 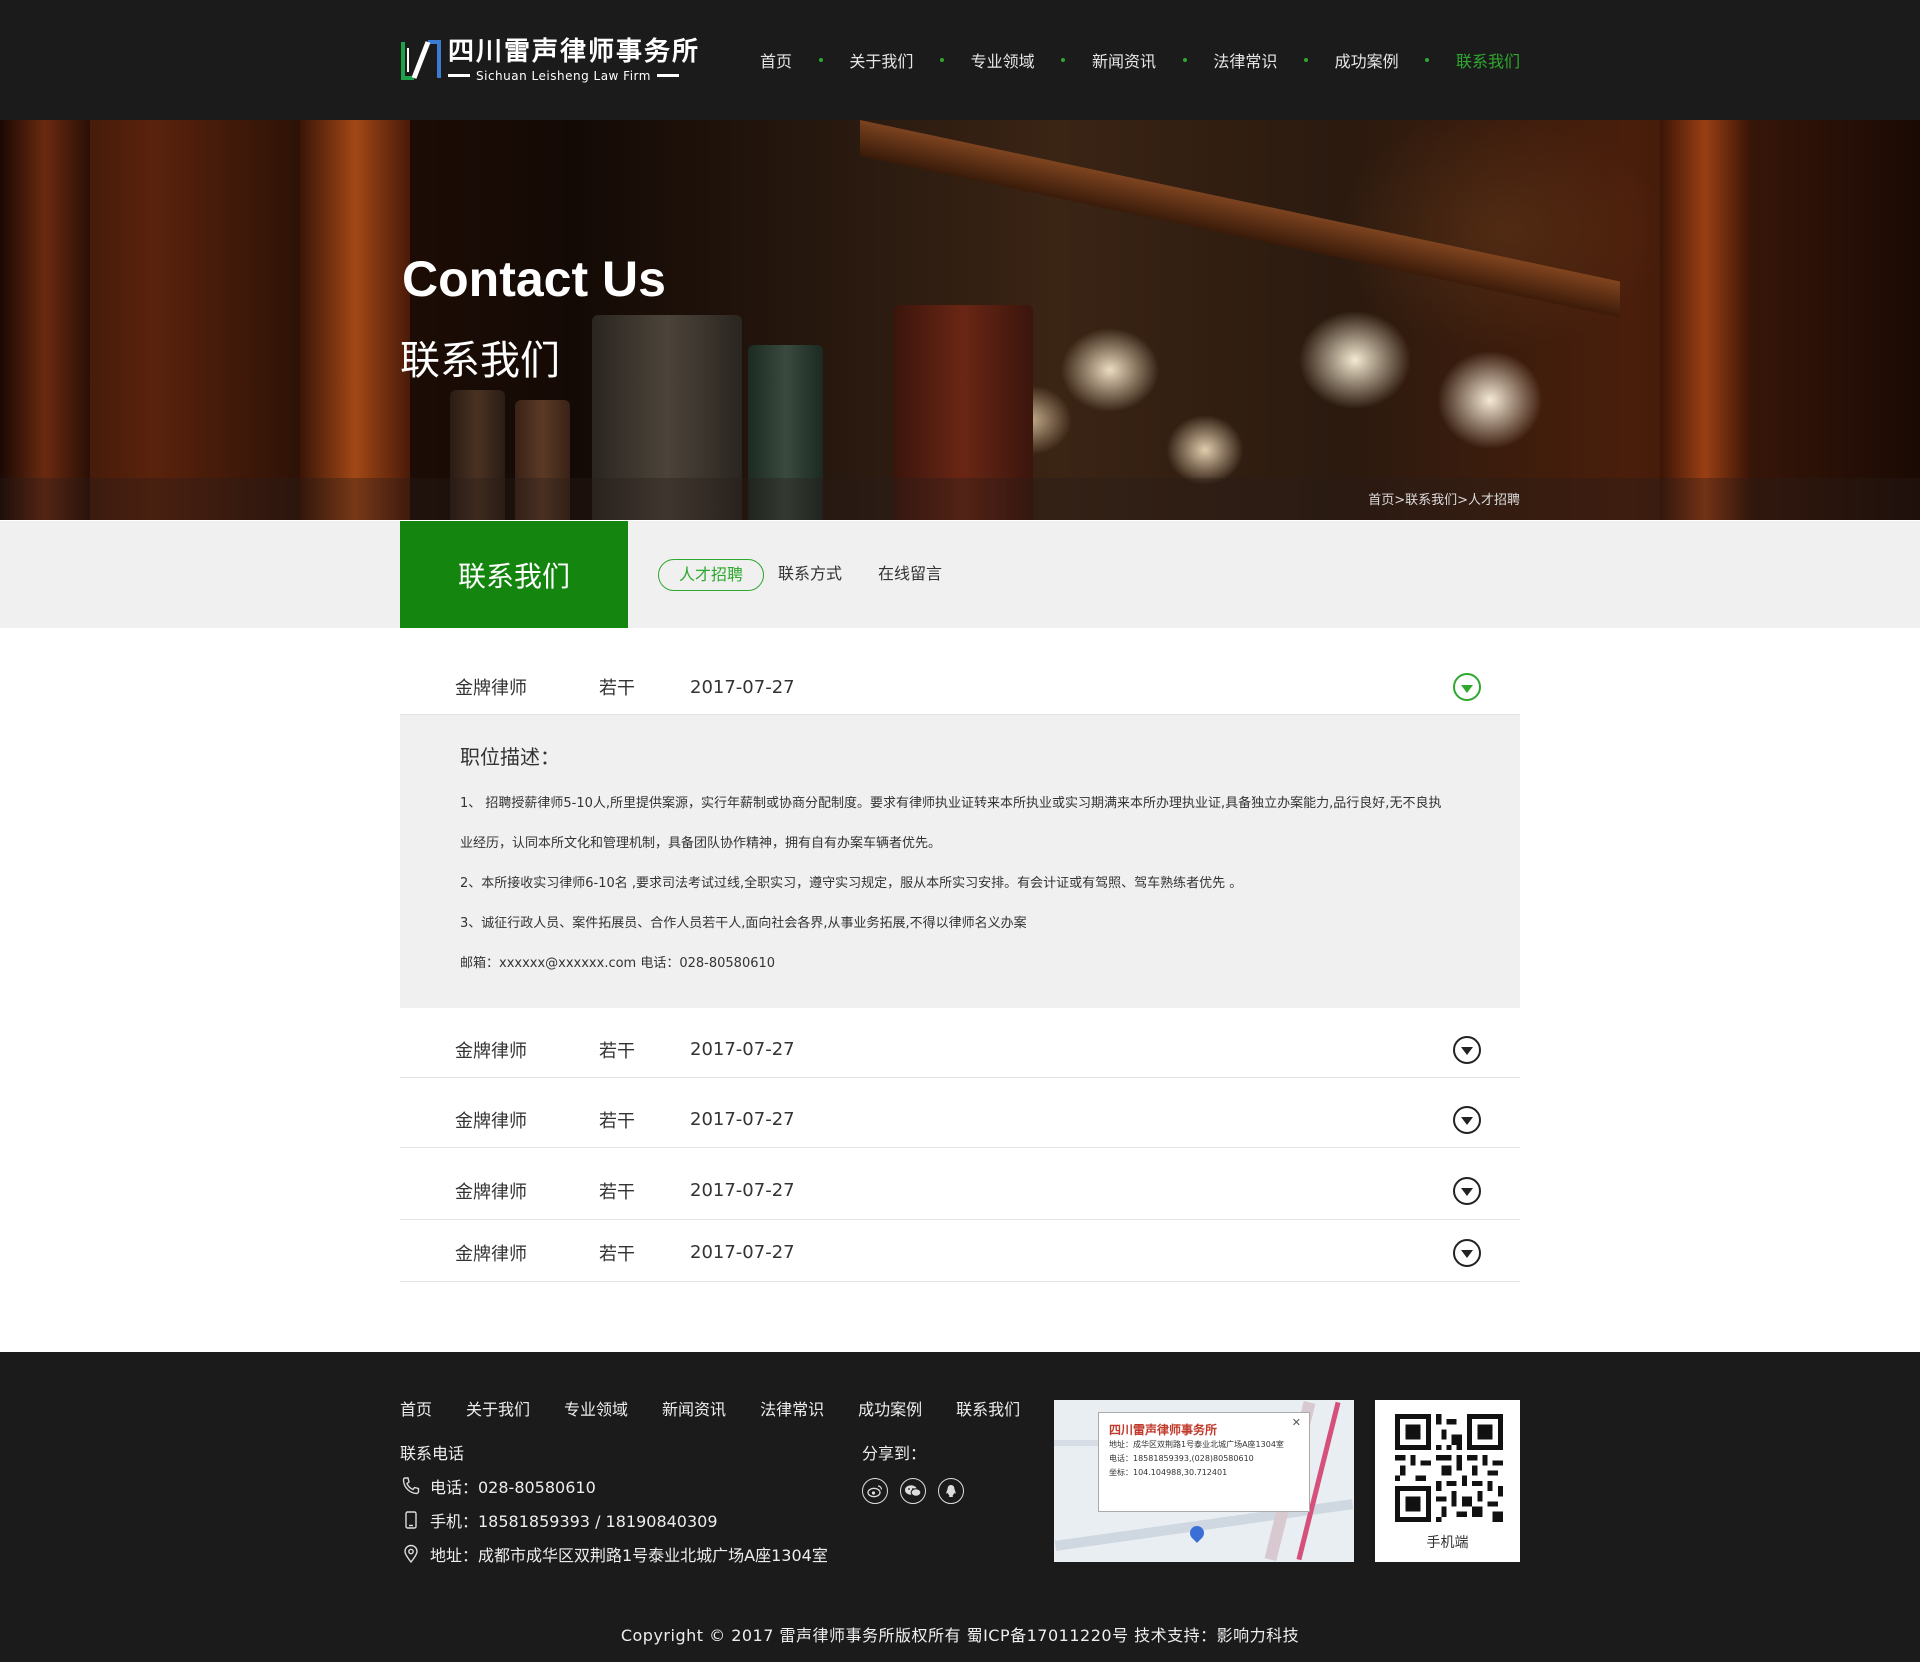 I want to click on tab-contact-info: 联系方式, so click(x=810, y=575).